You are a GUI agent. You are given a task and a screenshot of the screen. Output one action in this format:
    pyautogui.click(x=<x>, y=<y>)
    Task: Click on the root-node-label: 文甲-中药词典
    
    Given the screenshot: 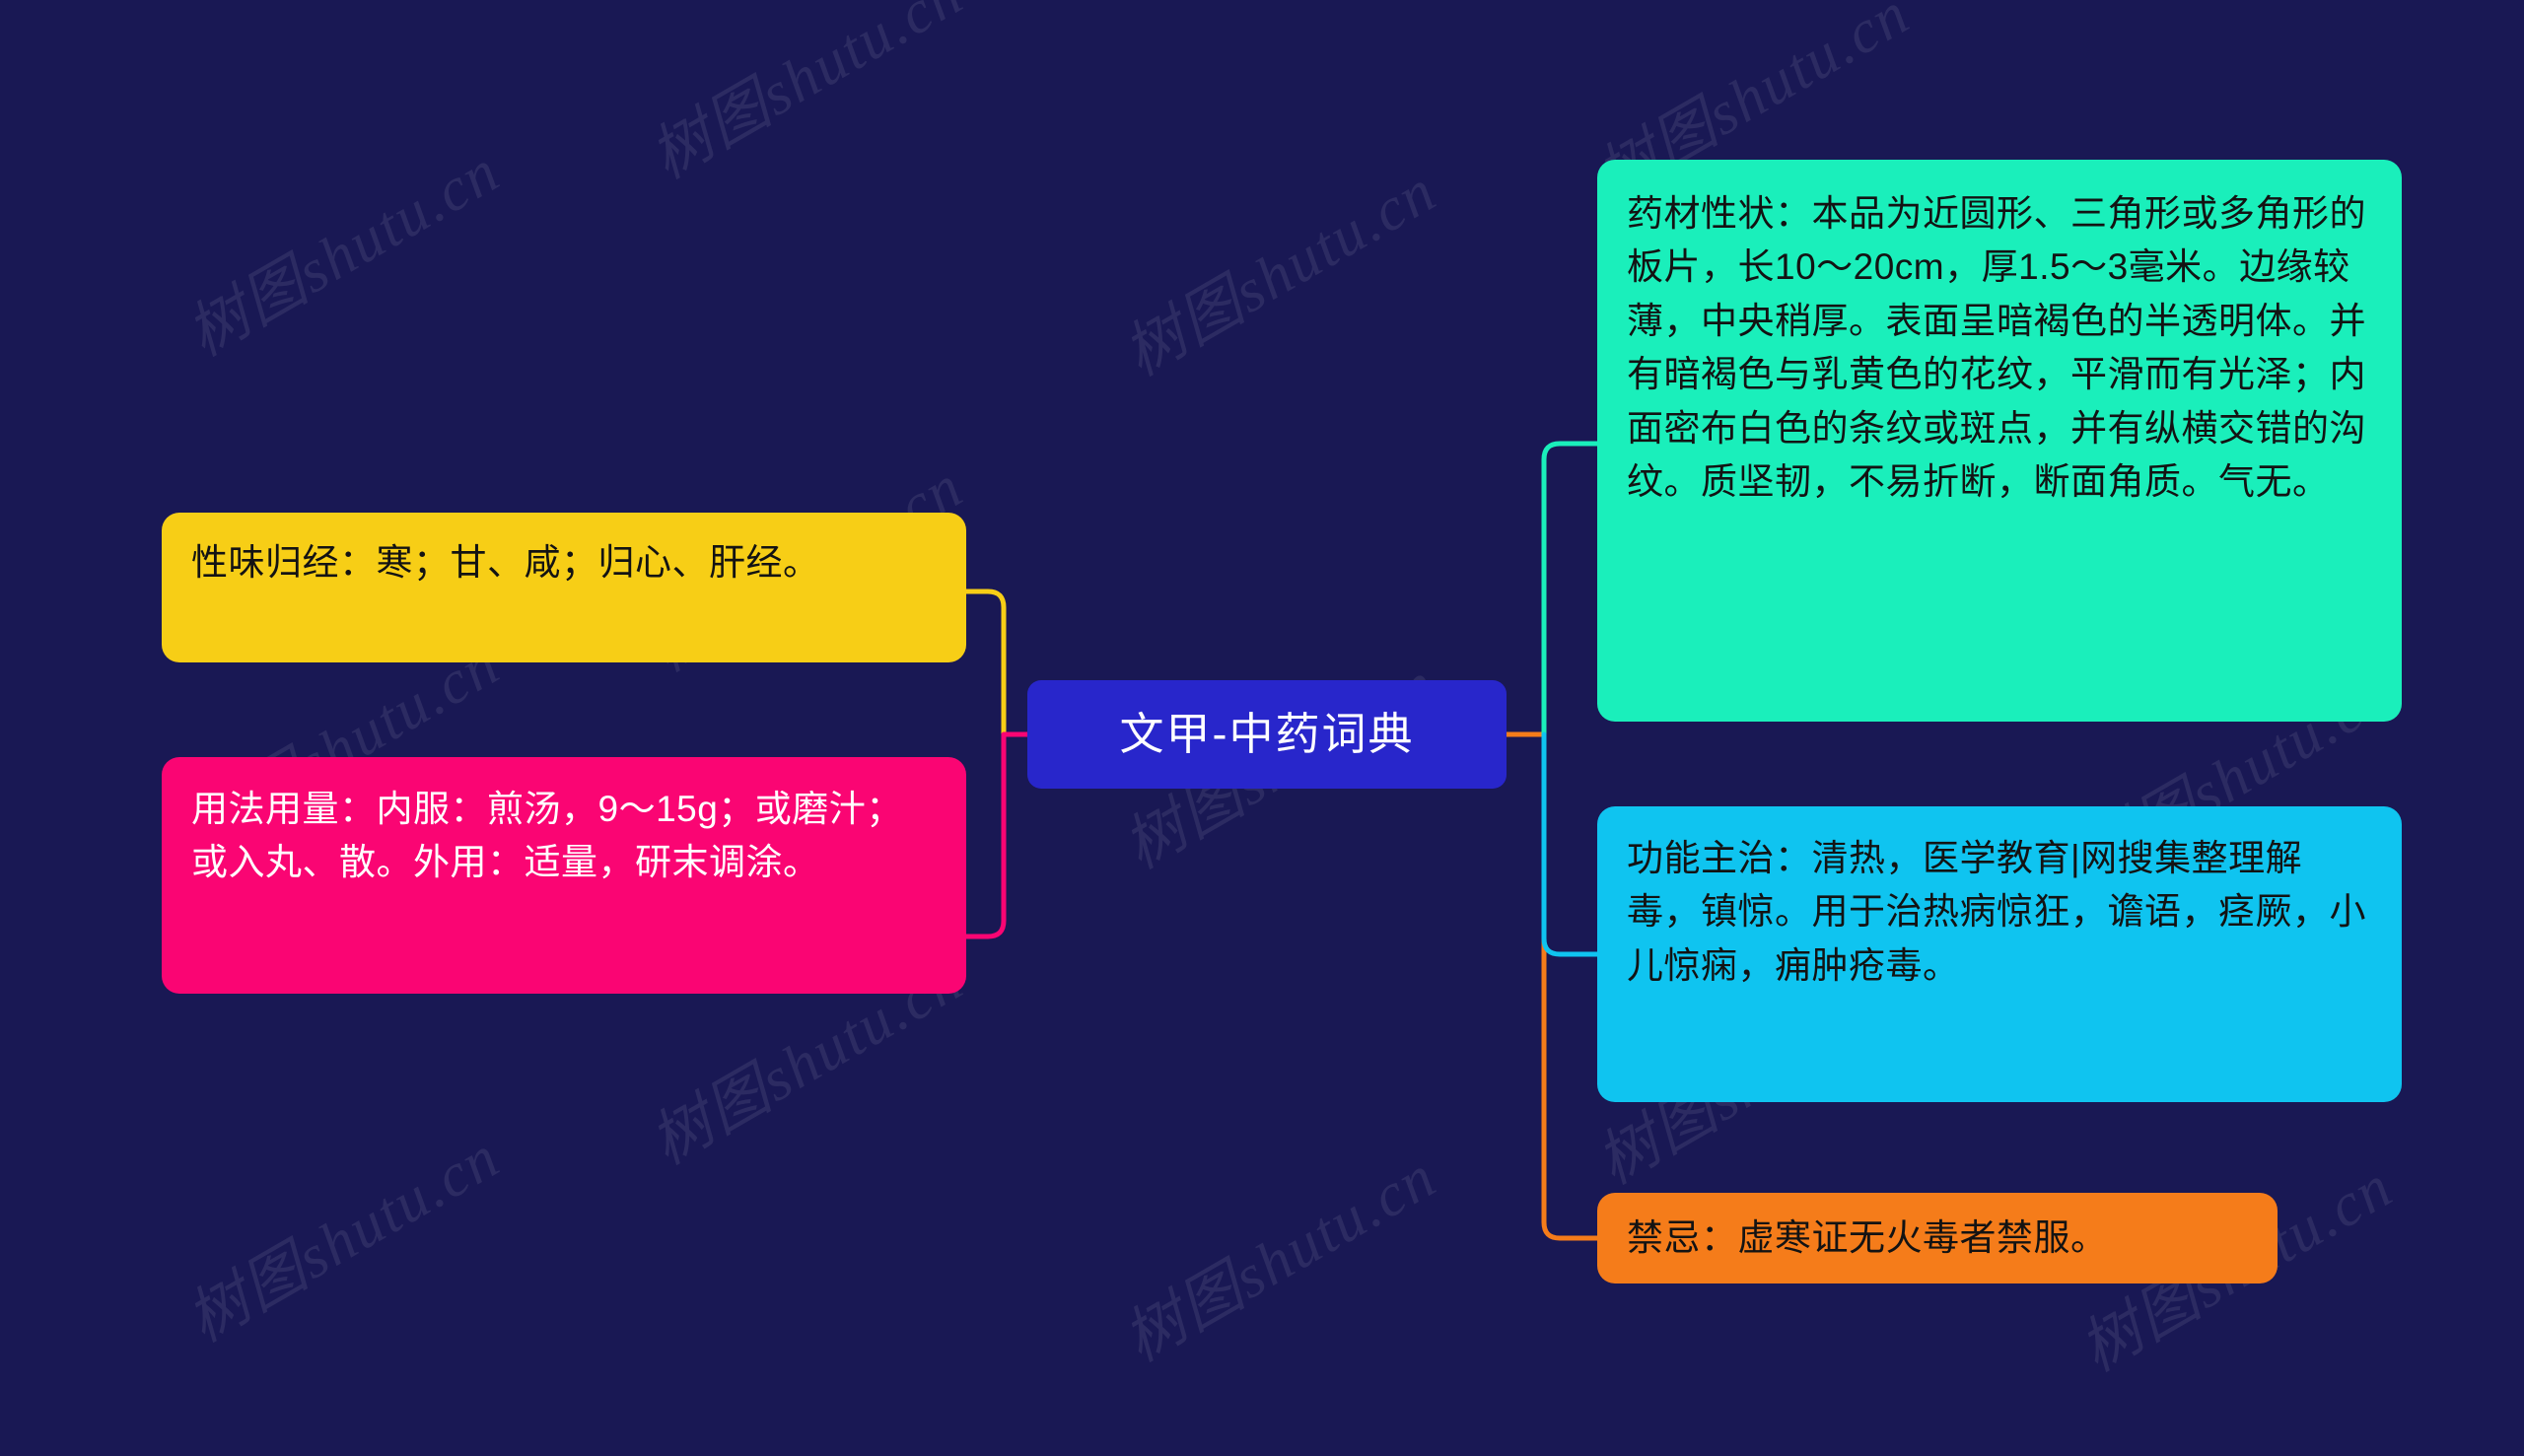 What is the action you would take?
    pyautogui.click(x=1267, y=734)
    